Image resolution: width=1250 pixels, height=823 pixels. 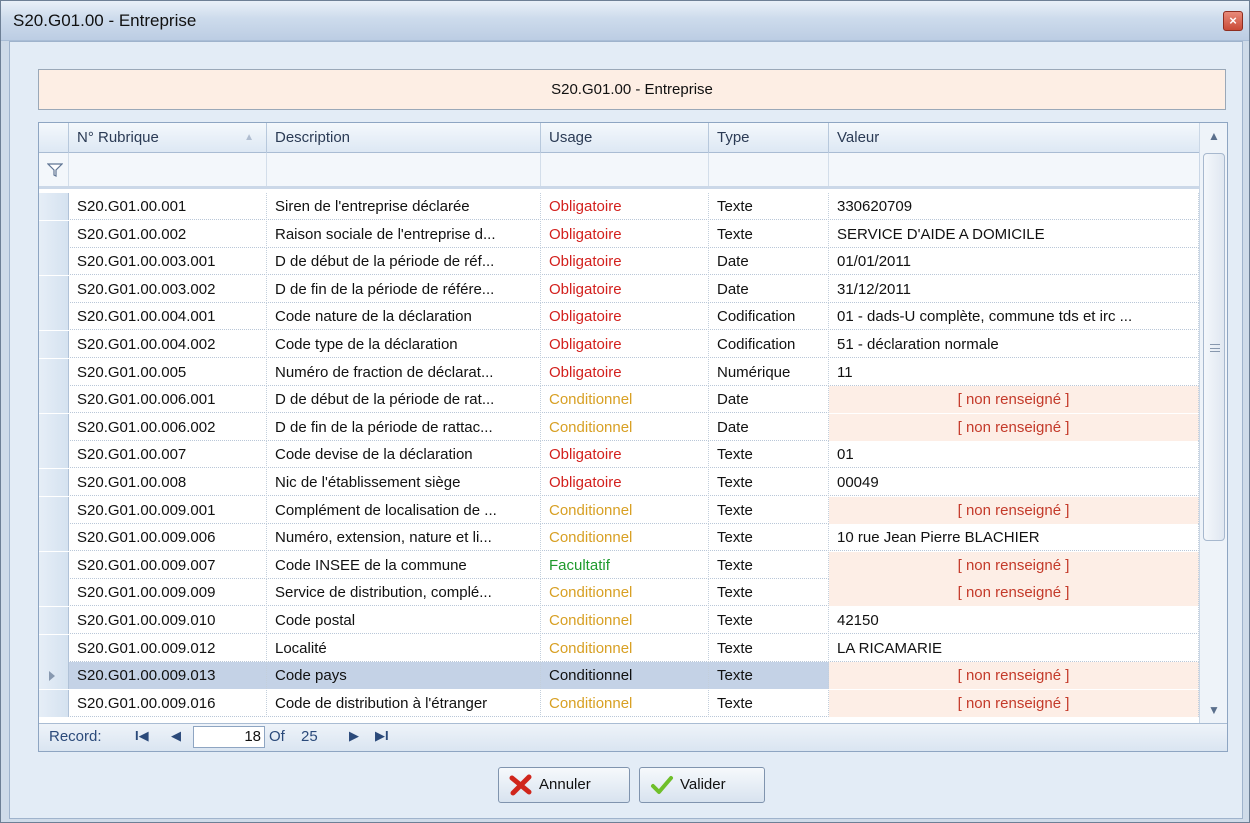 I want to click on cell-valeur: SERVICE D'AIDE A DOMICILE, so click(x=1014, y=234).